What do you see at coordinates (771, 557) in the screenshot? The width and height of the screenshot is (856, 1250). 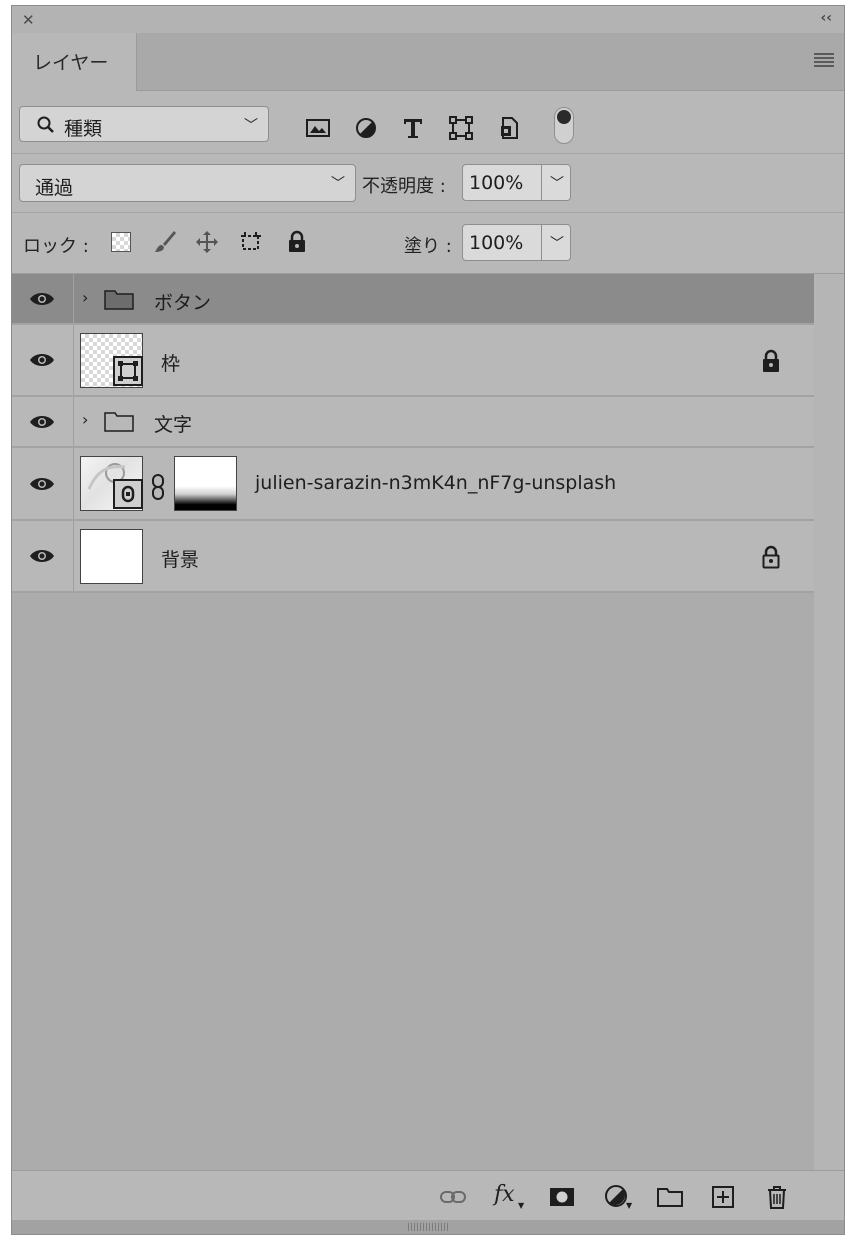 I see `lock-outline-icon` at bounding box center [771, 557].